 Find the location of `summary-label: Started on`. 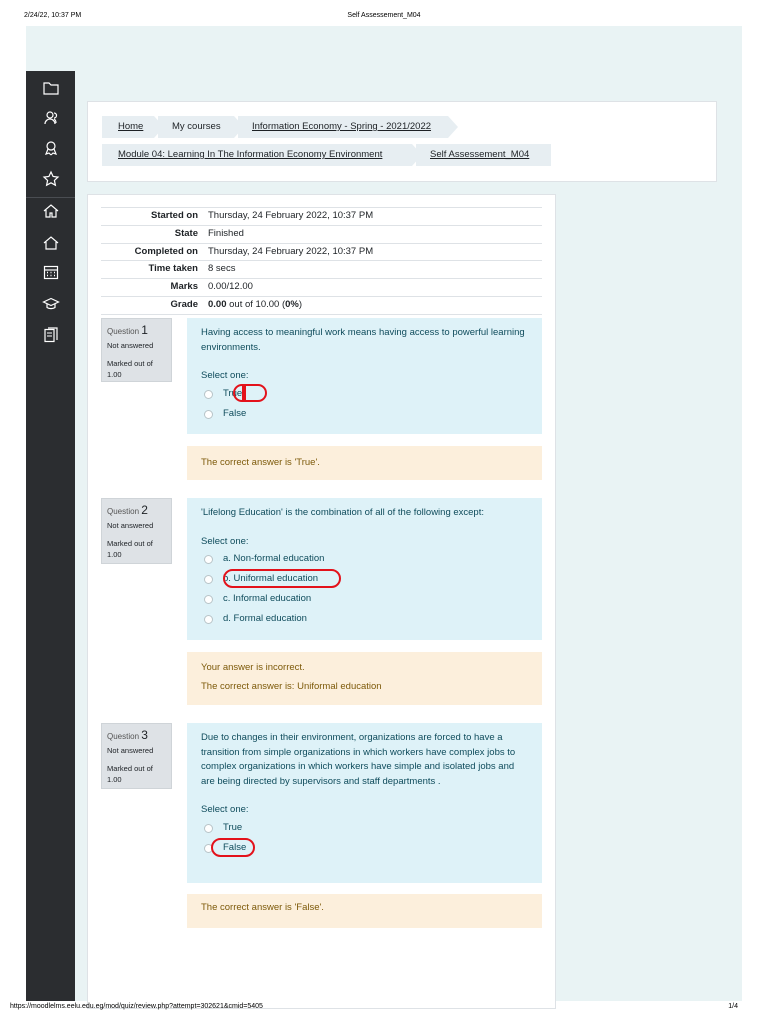

summary-label: Started on is located at coordinates (174, 215).